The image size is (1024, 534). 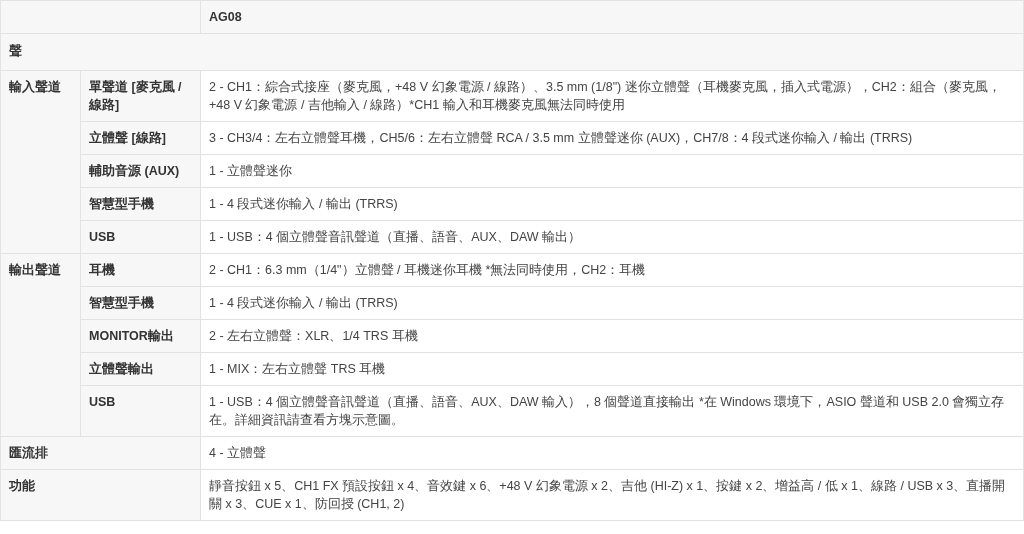 What do you see at coordinates (612, 495) in the screenshot?
I see `spec-value: 靜音按鈕 x 5、CH1 FX 預設按鈕 x 4、音效鍵 x 6、+48 V 幻象電源 x 2、吉他 (HI-Z) x 1、按鍵 x 2、增益高 / 低 x 1、線路 / USB x 3、直播開關 x 3、CUE x 1、防回授 (CH1, 2)` at bounding box center [612, 495].